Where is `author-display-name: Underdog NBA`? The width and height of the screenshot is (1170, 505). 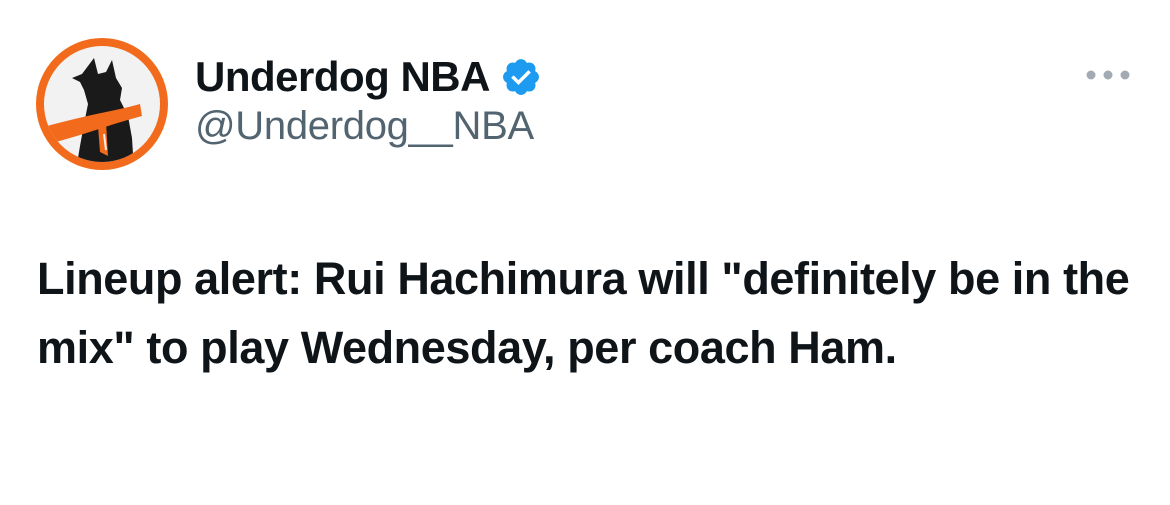 author-display-name: Underdog NBA is located at coordinates (342, 77).